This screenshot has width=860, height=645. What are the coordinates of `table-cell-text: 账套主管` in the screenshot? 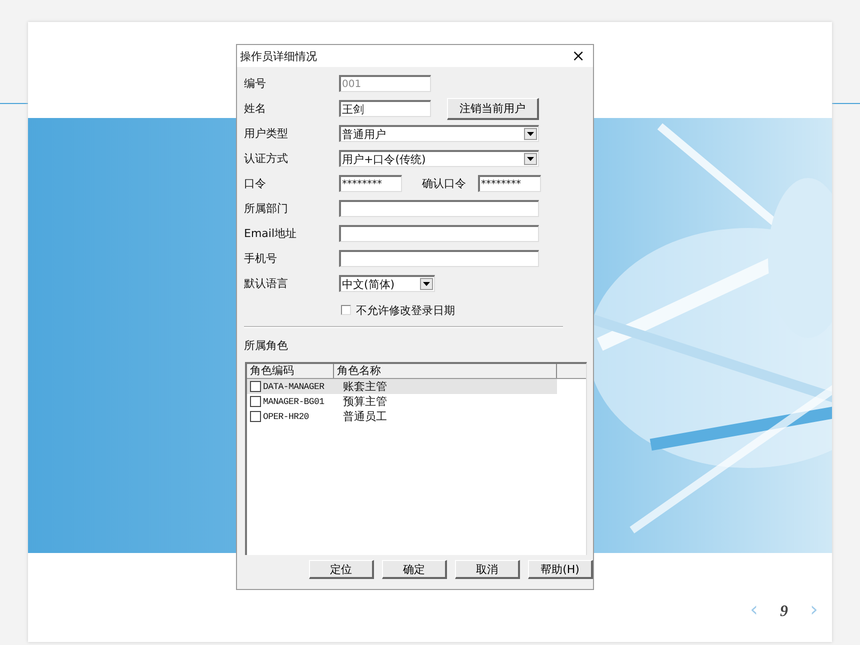 It's located at (364, 386).